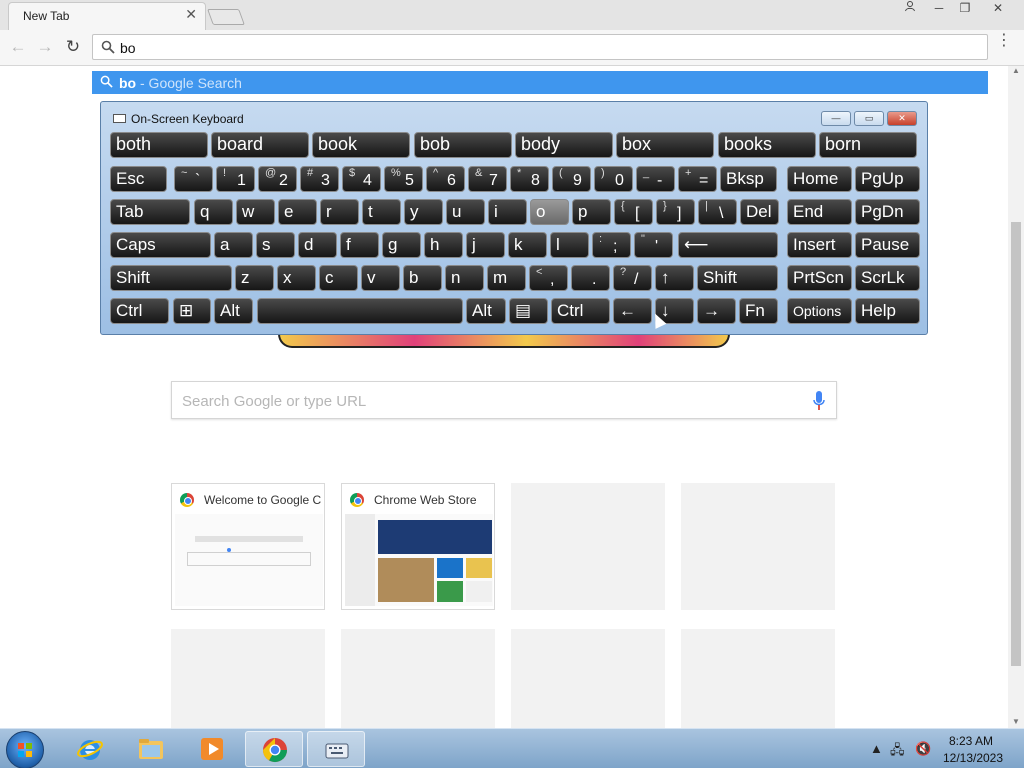  What do you see at coordinates (819, 278) in the screenshot?
I see `key-prtscn: PrtScn` at bounding box center [819, 278].